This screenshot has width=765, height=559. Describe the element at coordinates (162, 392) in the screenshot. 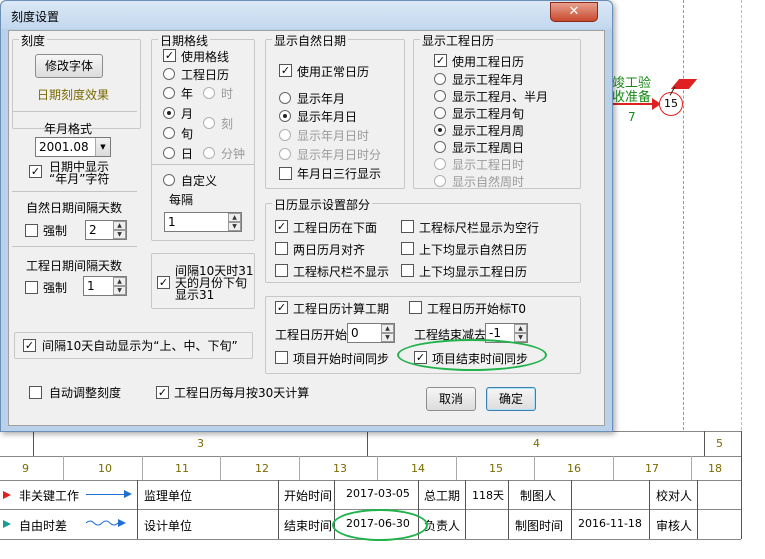

I see `month30-checkbox: ✓` at that location.